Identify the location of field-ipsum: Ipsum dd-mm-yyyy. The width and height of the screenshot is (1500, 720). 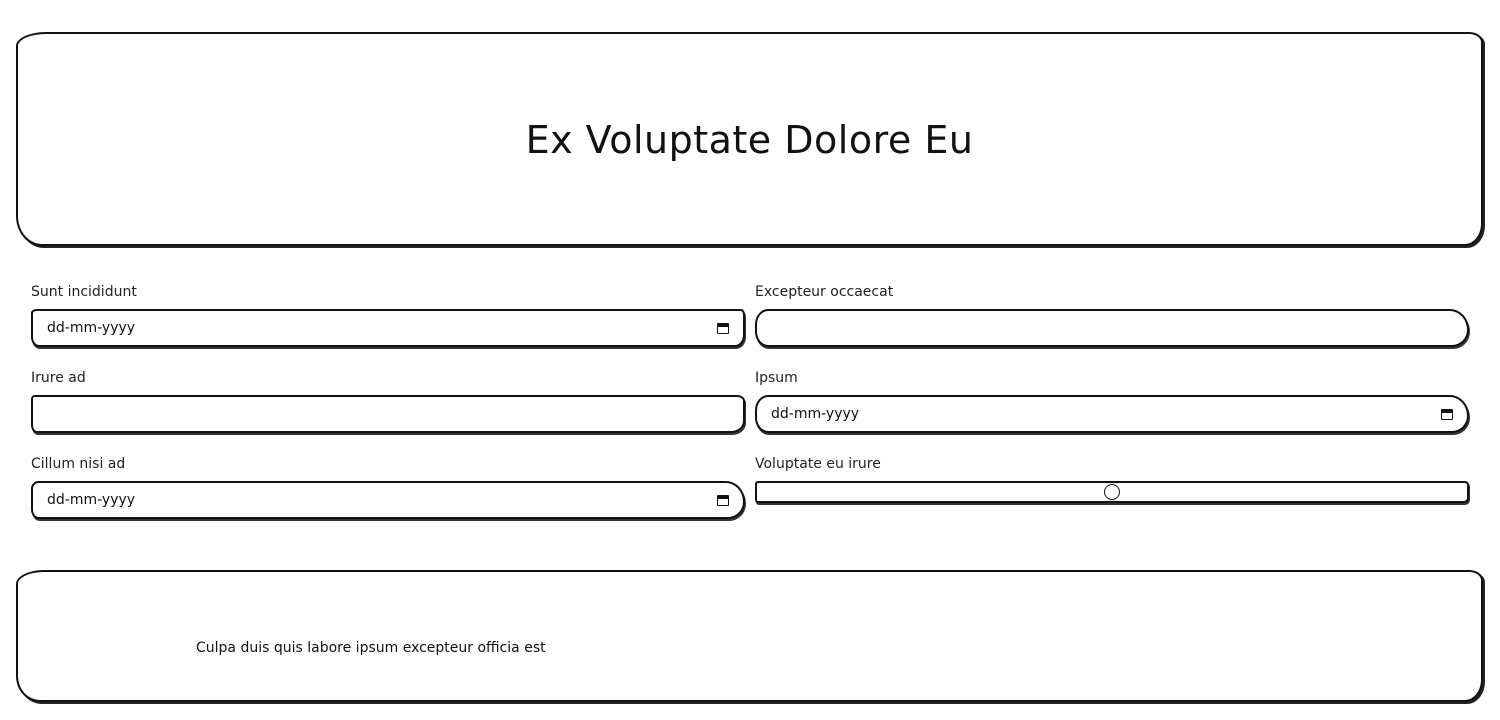
(1112, 401).